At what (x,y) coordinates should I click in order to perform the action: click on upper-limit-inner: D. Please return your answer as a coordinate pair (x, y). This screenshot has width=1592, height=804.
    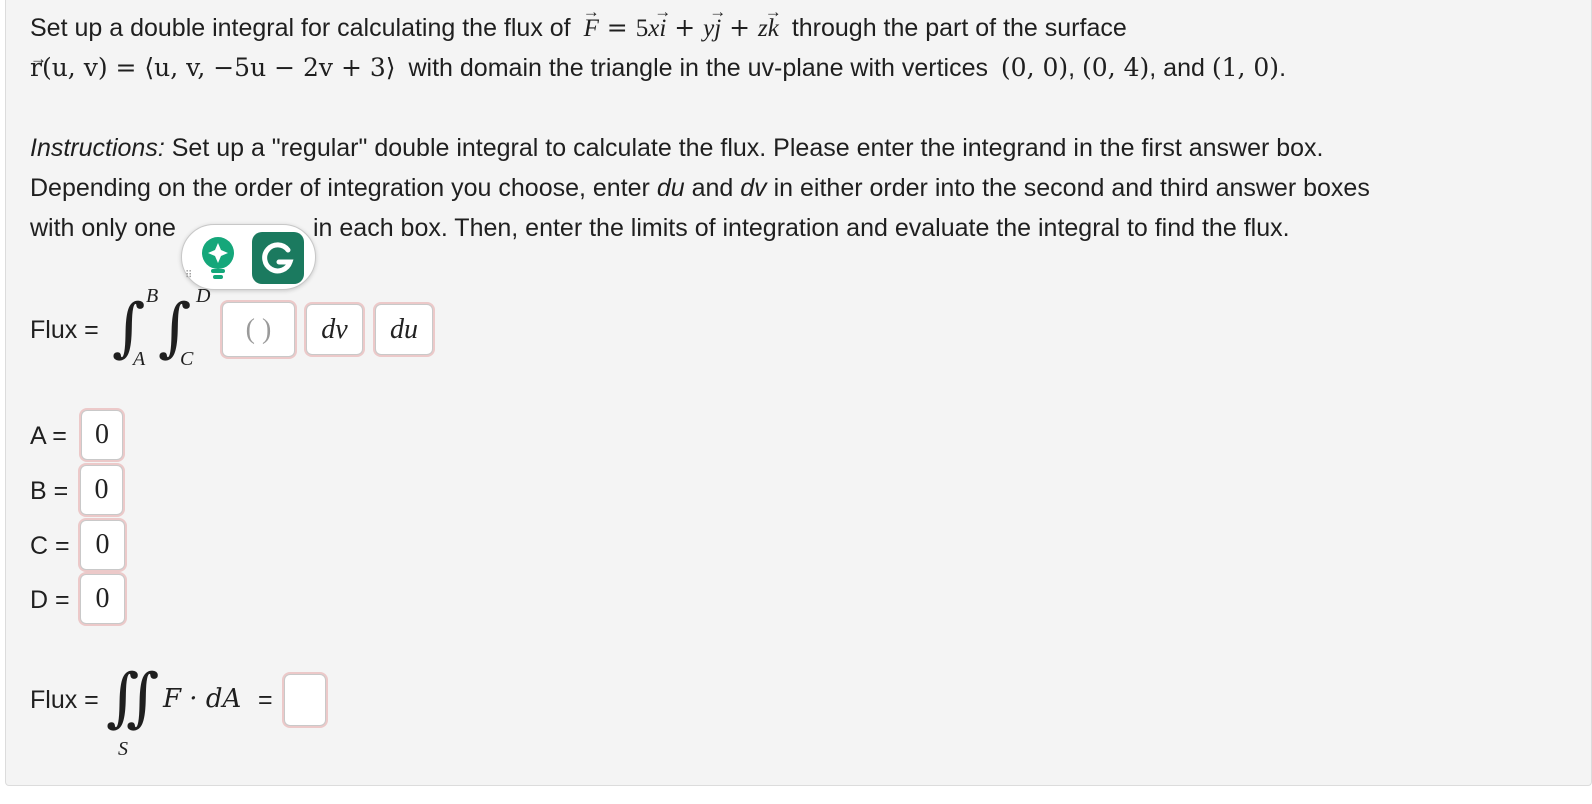
    Looking at the image, I should click on (203, 296).